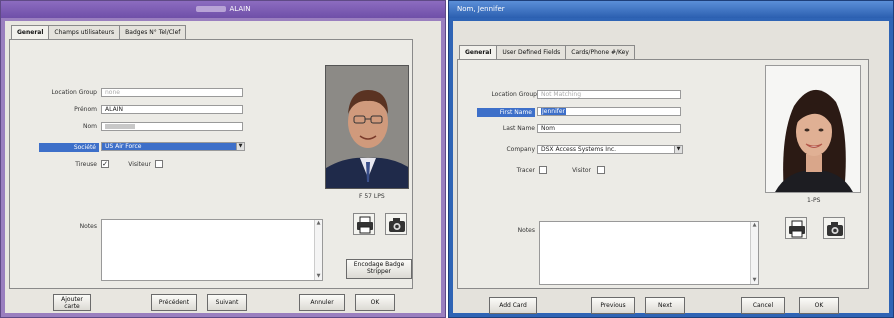 The image size is (894, 318). I want to click on first-name-field: Jennifer, so click(609, 111).